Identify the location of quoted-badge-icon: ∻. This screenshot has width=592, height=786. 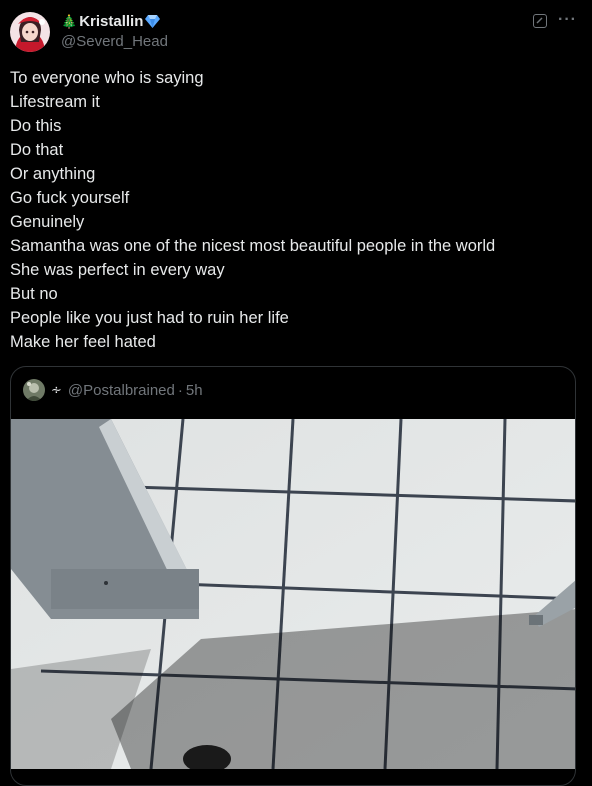
(56, 389).